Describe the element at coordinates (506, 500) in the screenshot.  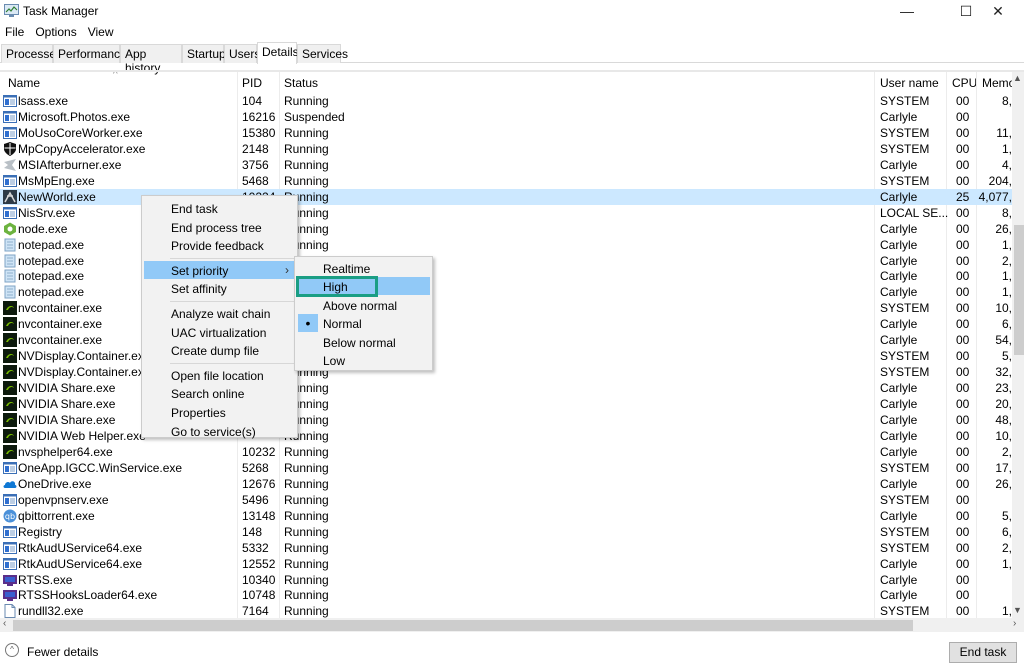
I see `table-row: openvpnserv.exe 5496 Running SYSTEM 00` at that location.